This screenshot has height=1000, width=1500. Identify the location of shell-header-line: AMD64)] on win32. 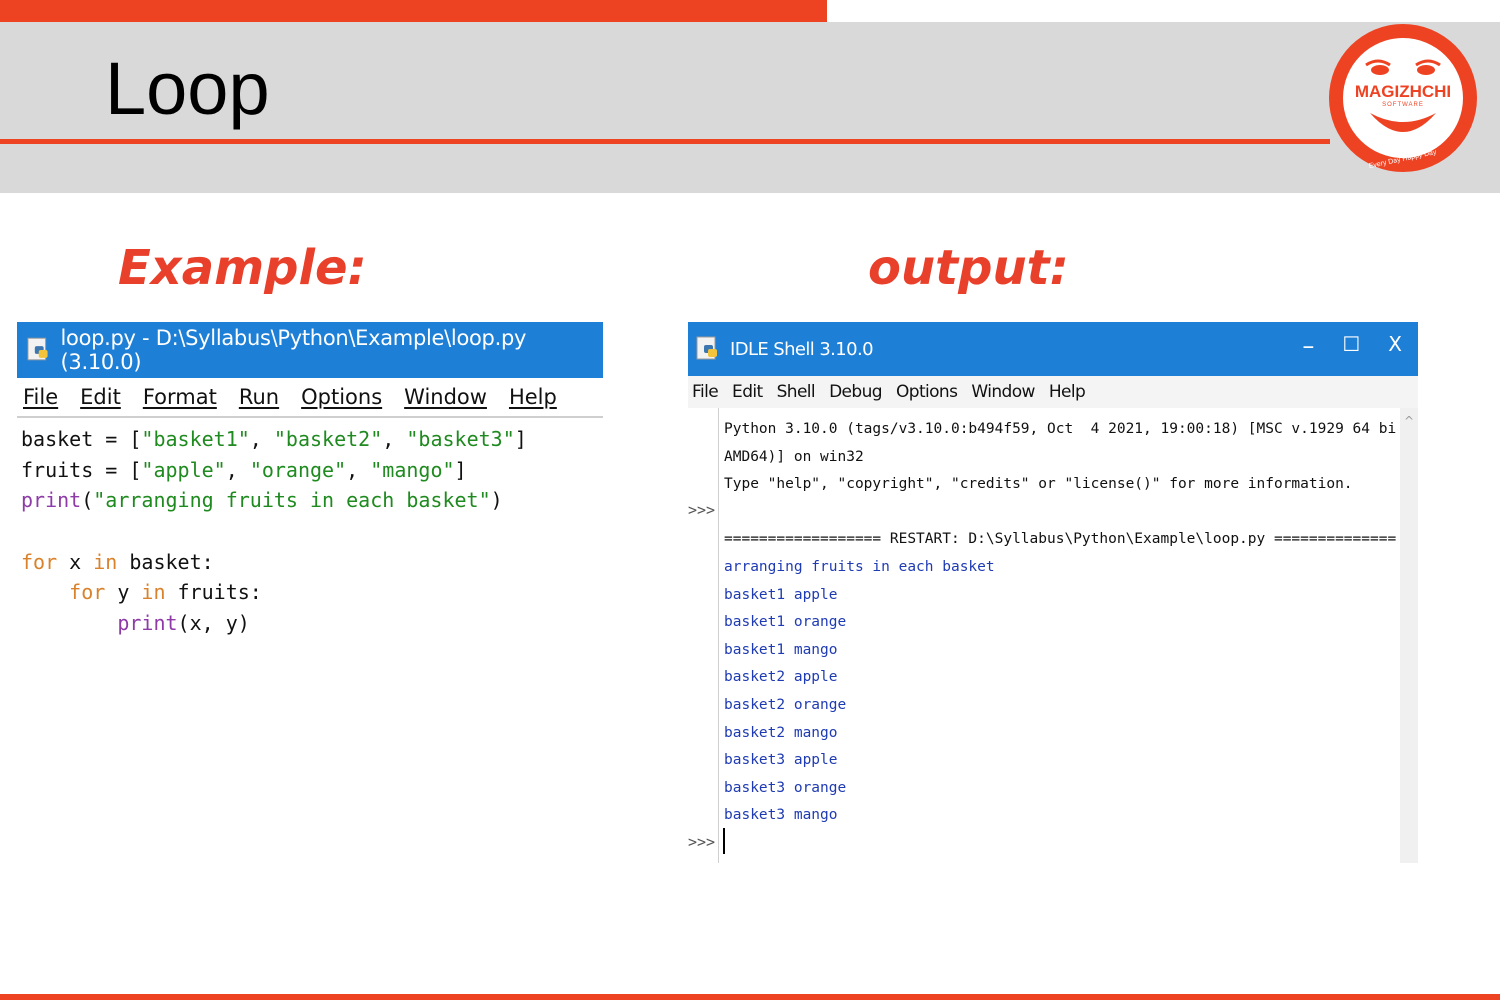
(794, 456).